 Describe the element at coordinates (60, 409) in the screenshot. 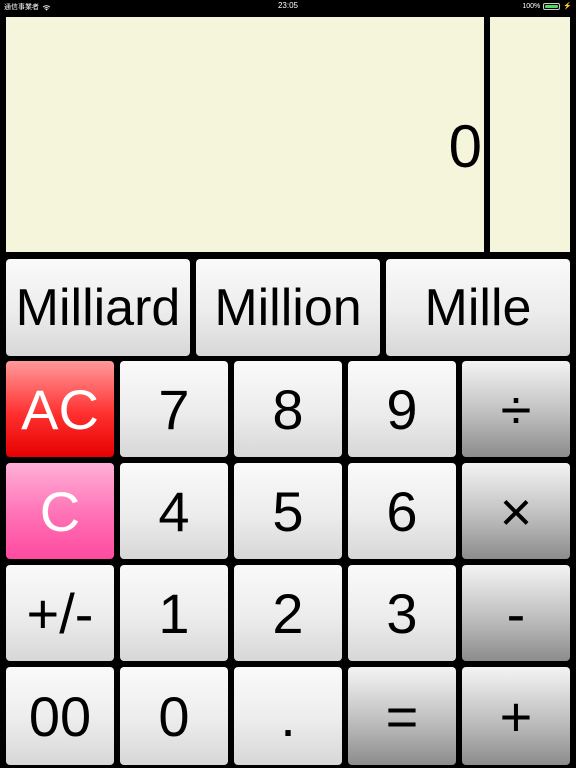

I see `all-clear-button: AC` at that location.